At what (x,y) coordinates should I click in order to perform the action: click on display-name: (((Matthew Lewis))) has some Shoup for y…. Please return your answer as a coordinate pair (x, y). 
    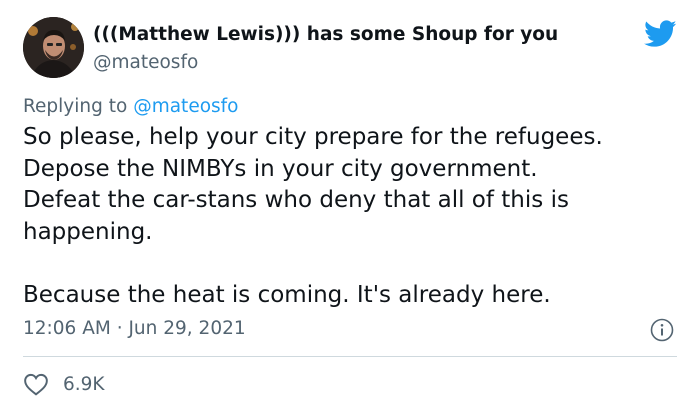
    Looking at the image, I should click on (325, 34).